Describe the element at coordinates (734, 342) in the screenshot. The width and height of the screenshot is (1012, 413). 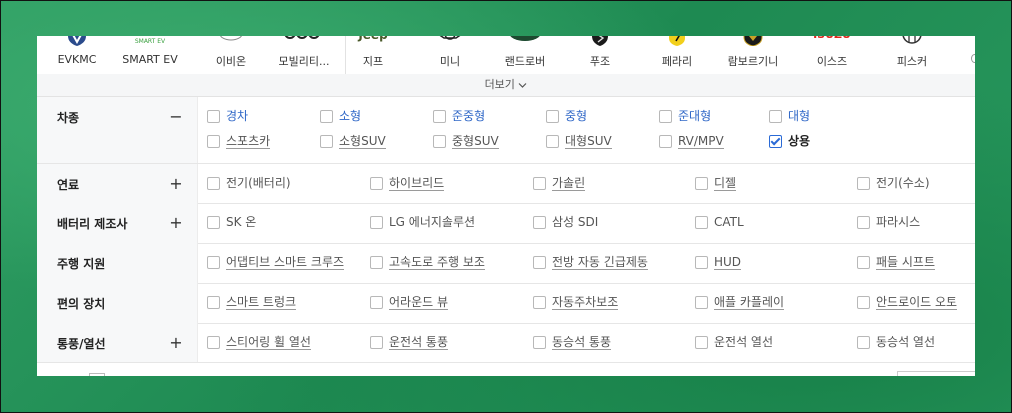
I see `filter-option: 운전석 열선` at that location.